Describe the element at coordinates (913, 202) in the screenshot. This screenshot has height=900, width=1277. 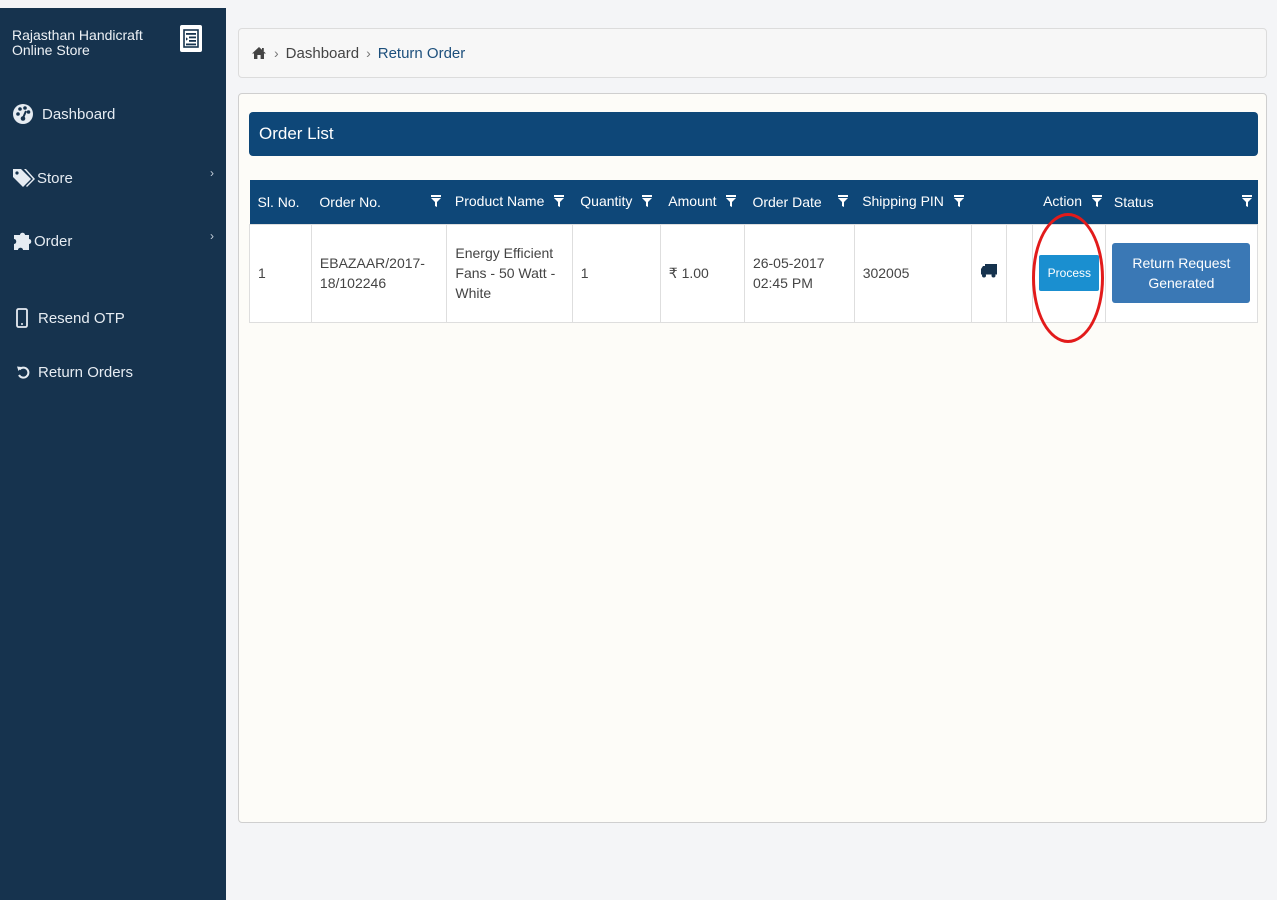
I see `column-header-shipping-pin: Shipping PIN` at that location.